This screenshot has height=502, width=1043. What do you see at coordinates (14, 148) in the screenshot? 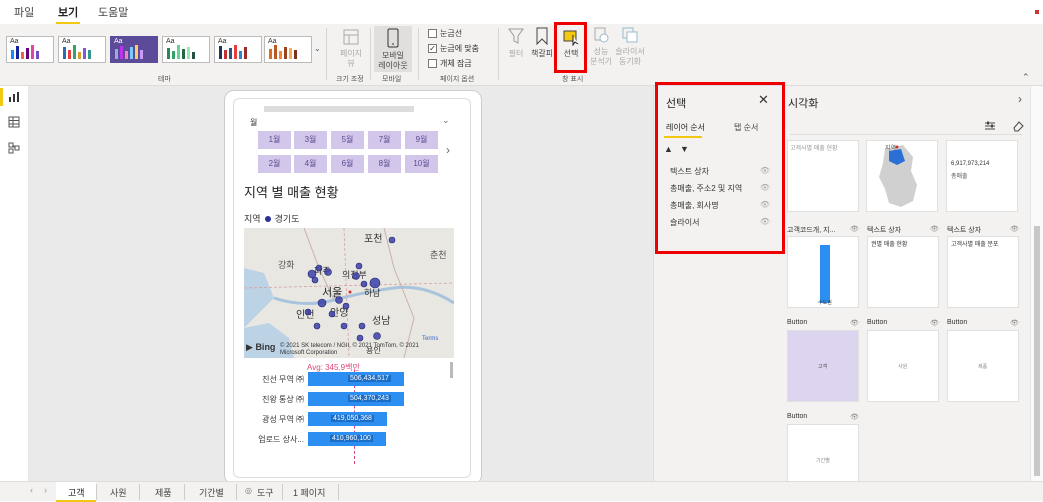
I see `model-view-icon` at bounding box center [14, 148].